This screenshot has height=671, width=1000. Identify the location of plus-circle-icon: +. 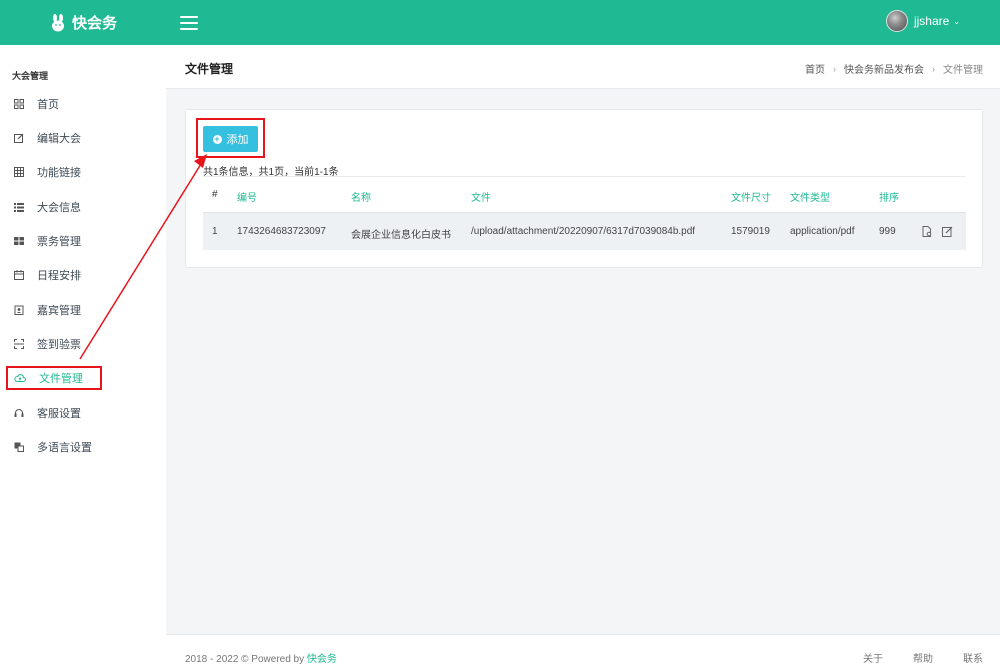
(217, 138).